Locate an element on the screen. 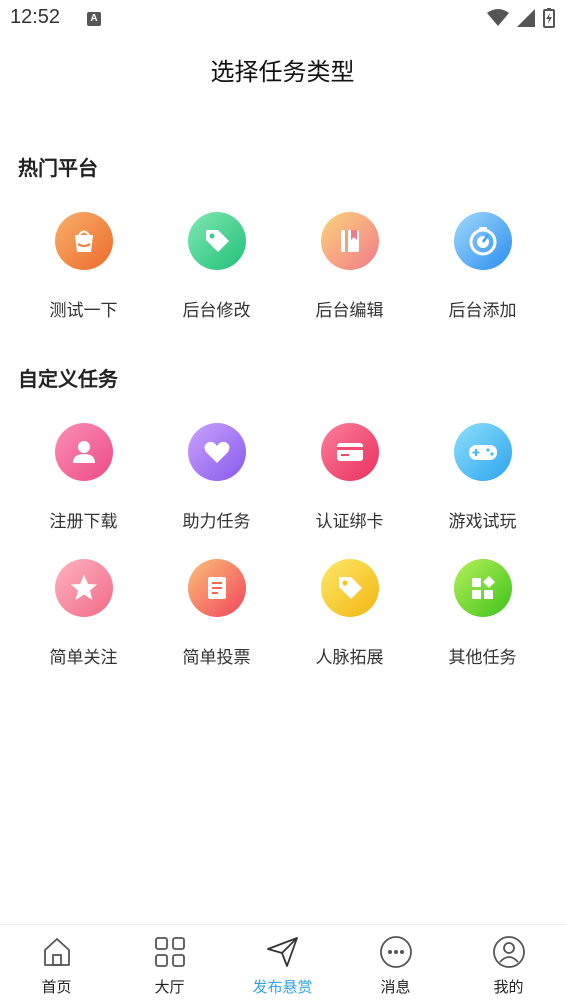 The height and width of the screenshot is (1004, 565). task-type-item: 其他任务 is located at coordinates (482, 613).